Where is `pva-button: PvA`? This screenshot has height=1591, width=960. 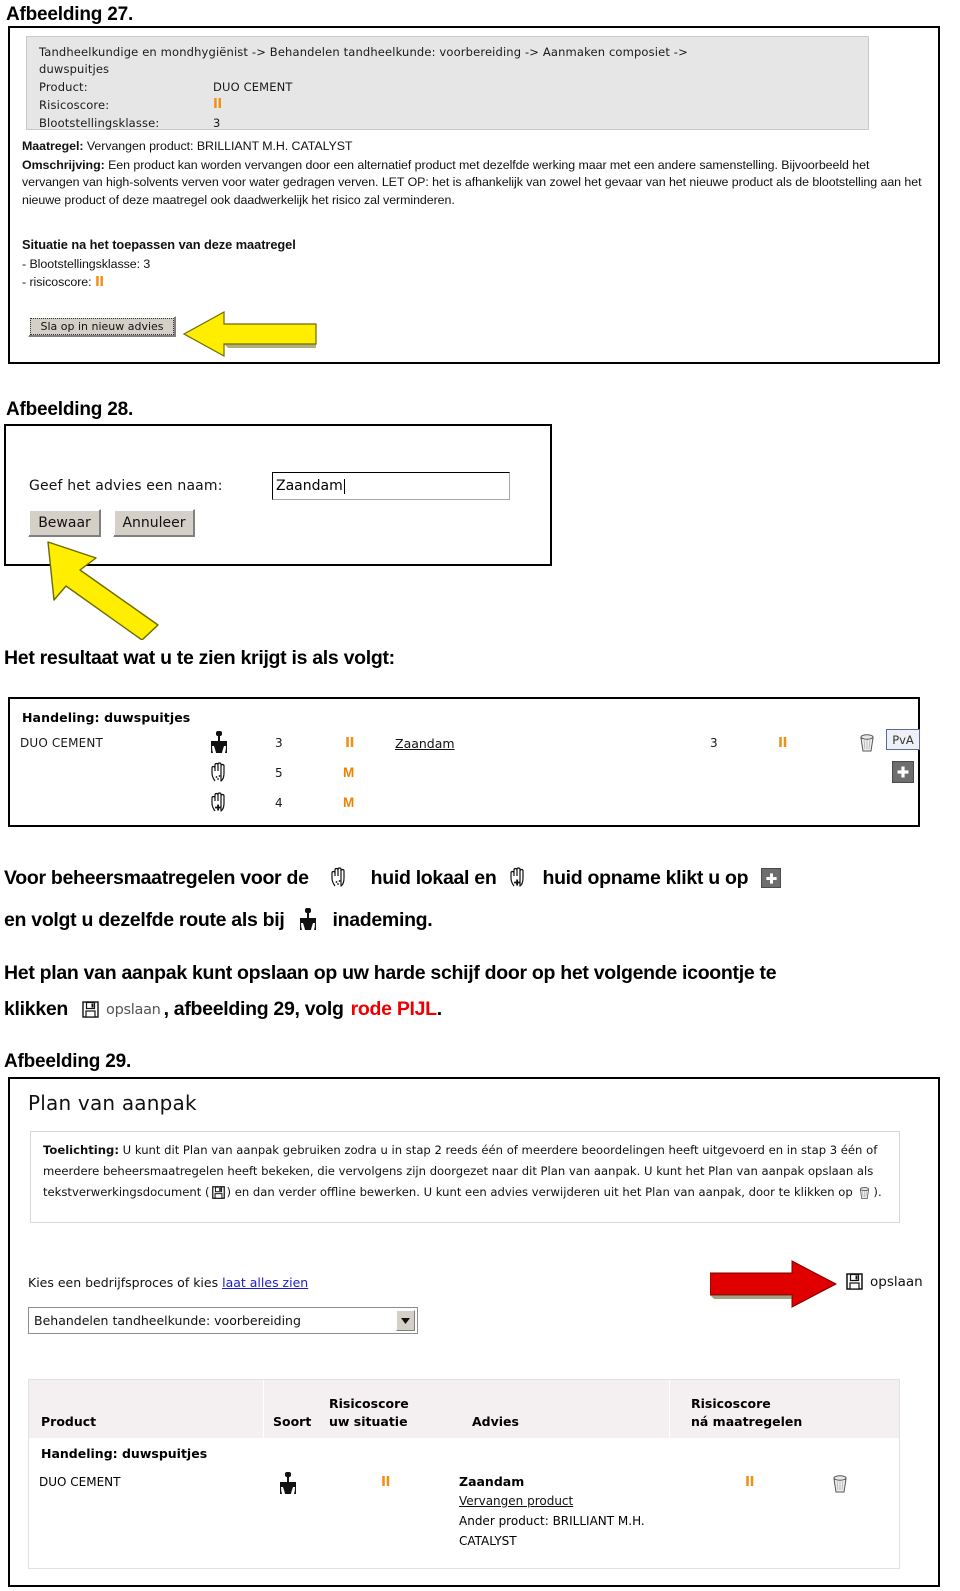
pva-button: PvA is located at coordinates (903, 739).